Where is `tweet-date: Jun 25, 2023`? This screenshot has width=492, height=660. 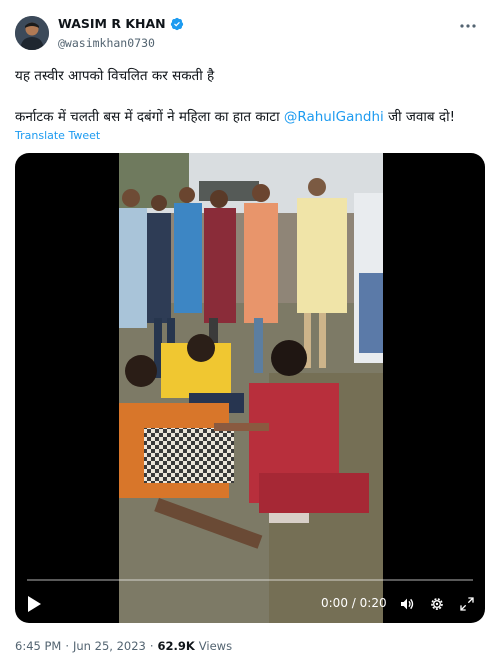 tweet-date: Jun 25, 2023 is located at coordinates (109, 646).